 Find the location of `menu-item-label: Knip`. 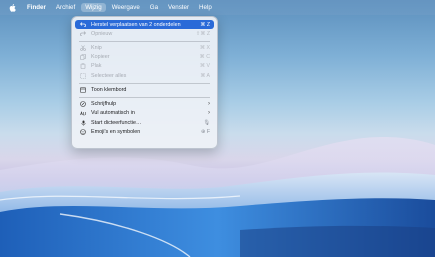

menu-item-label: Knip is located at coordinates (96, 48).